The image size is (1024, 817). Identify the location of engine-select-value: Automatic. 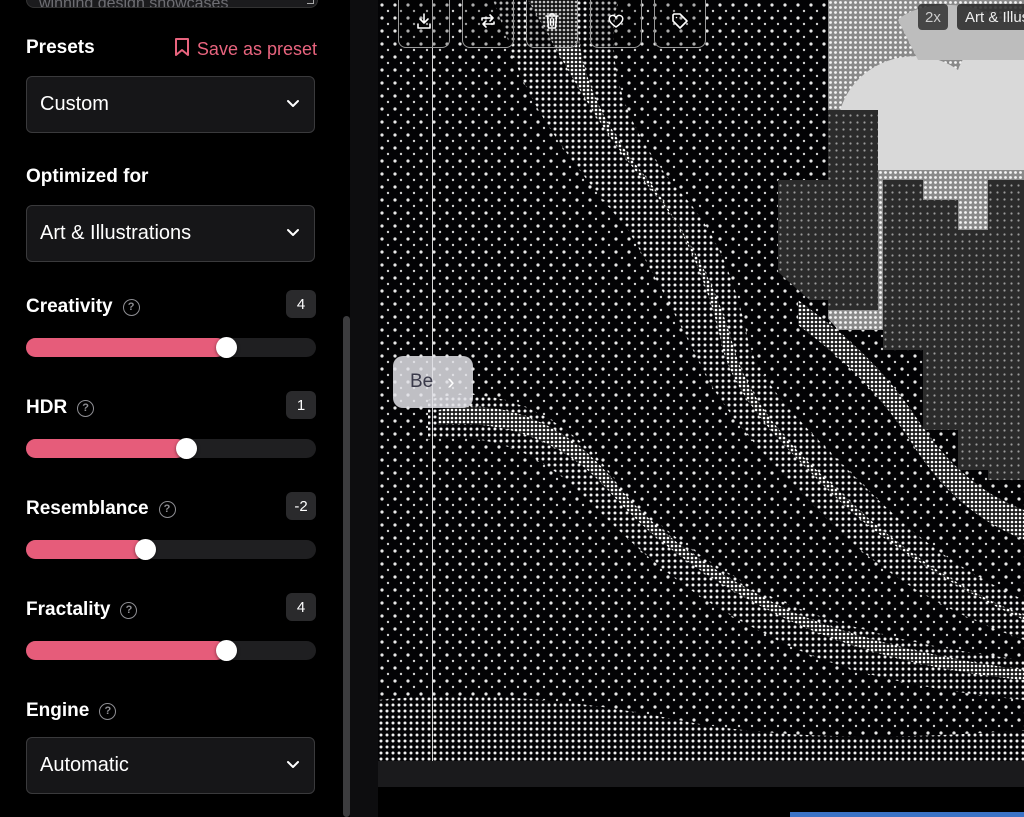
(84, 765).